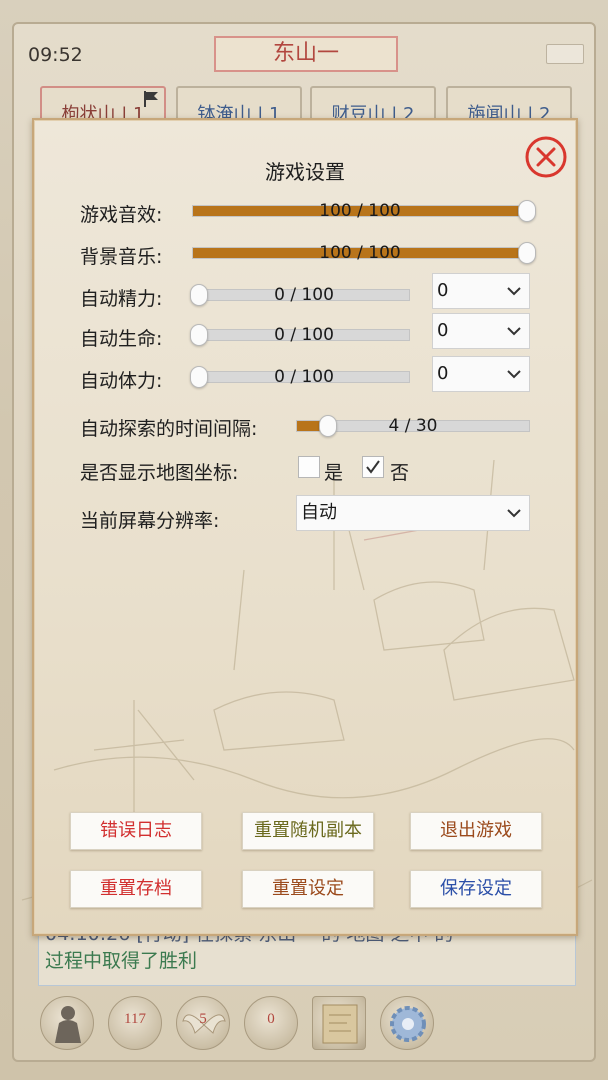 This screenshot has height=1080, width=608. What do you see at coordinates (481, 291) in the screenshot?
I see `auto-energy-select: 0` at bounding box center [481, 291].